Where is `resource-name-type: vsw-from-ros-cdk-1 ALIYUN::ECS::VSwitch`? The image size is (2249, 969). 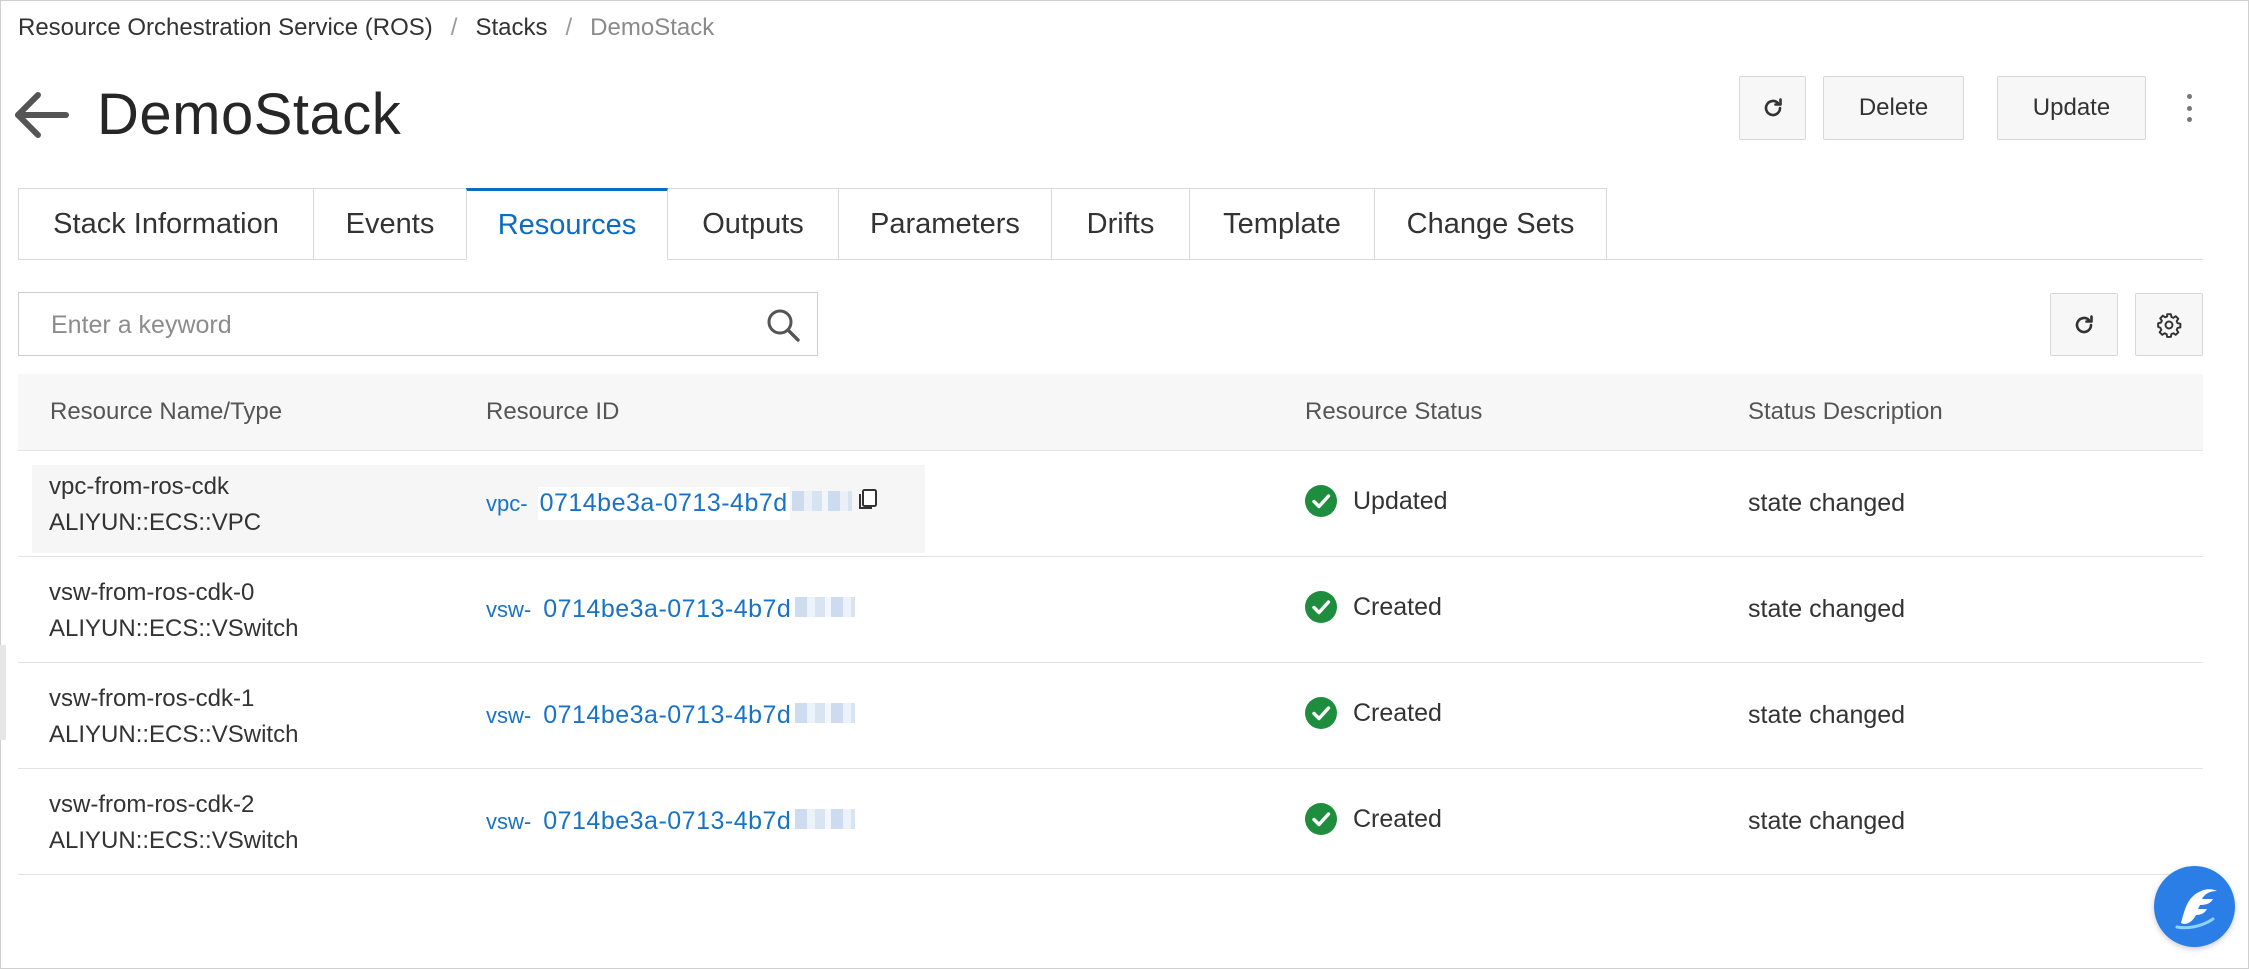 resource-name-type: vsw-from-ros-cdk-1 ALIYUN::ECS::VSwitch is located at coordinates (173, 717).